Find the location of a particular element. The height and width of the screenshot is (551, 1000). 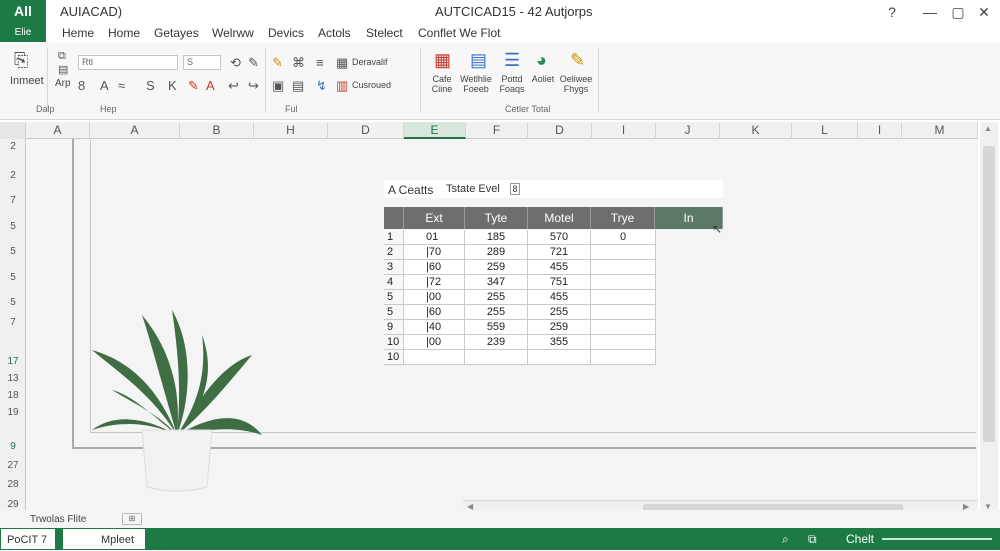

tab-conflet-we-flot: Conflet We Flot is located at coordinates (459, 33).